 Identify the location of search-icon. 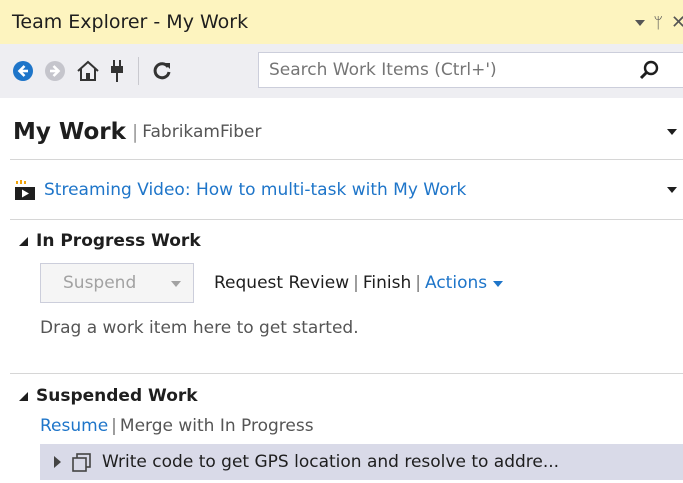
(649, 70).